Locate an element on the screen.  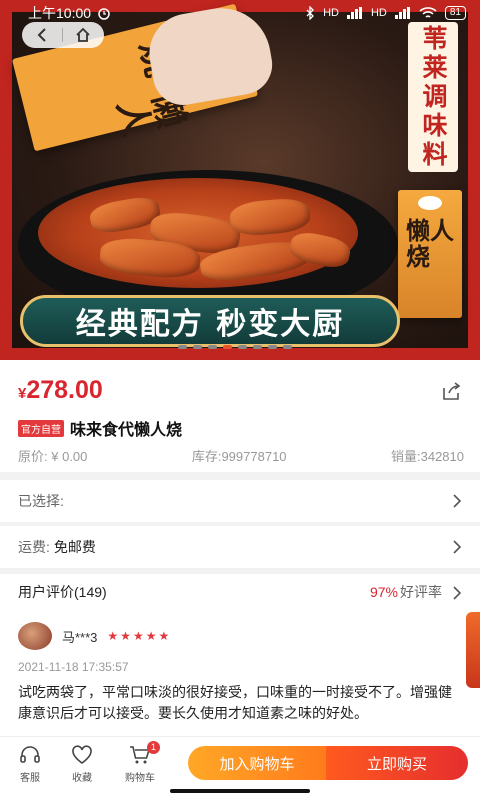
network-label-1: HD is located at coordinates (331, 13).